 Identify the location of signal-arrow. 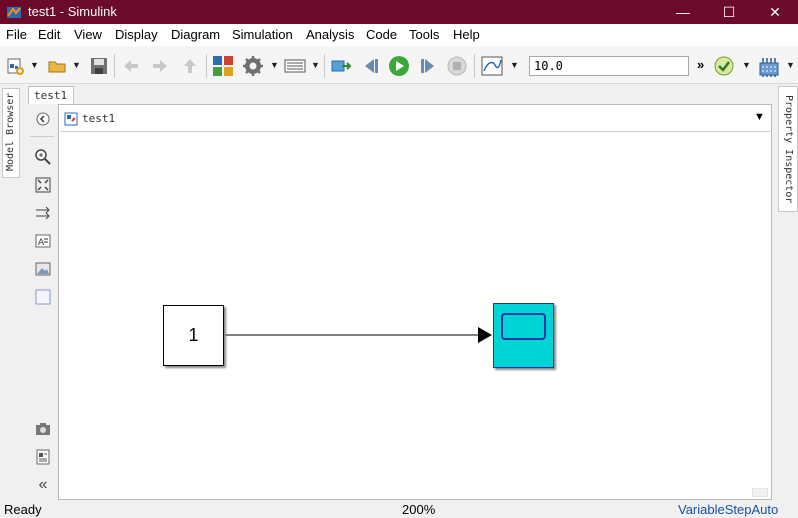
(485, 335).